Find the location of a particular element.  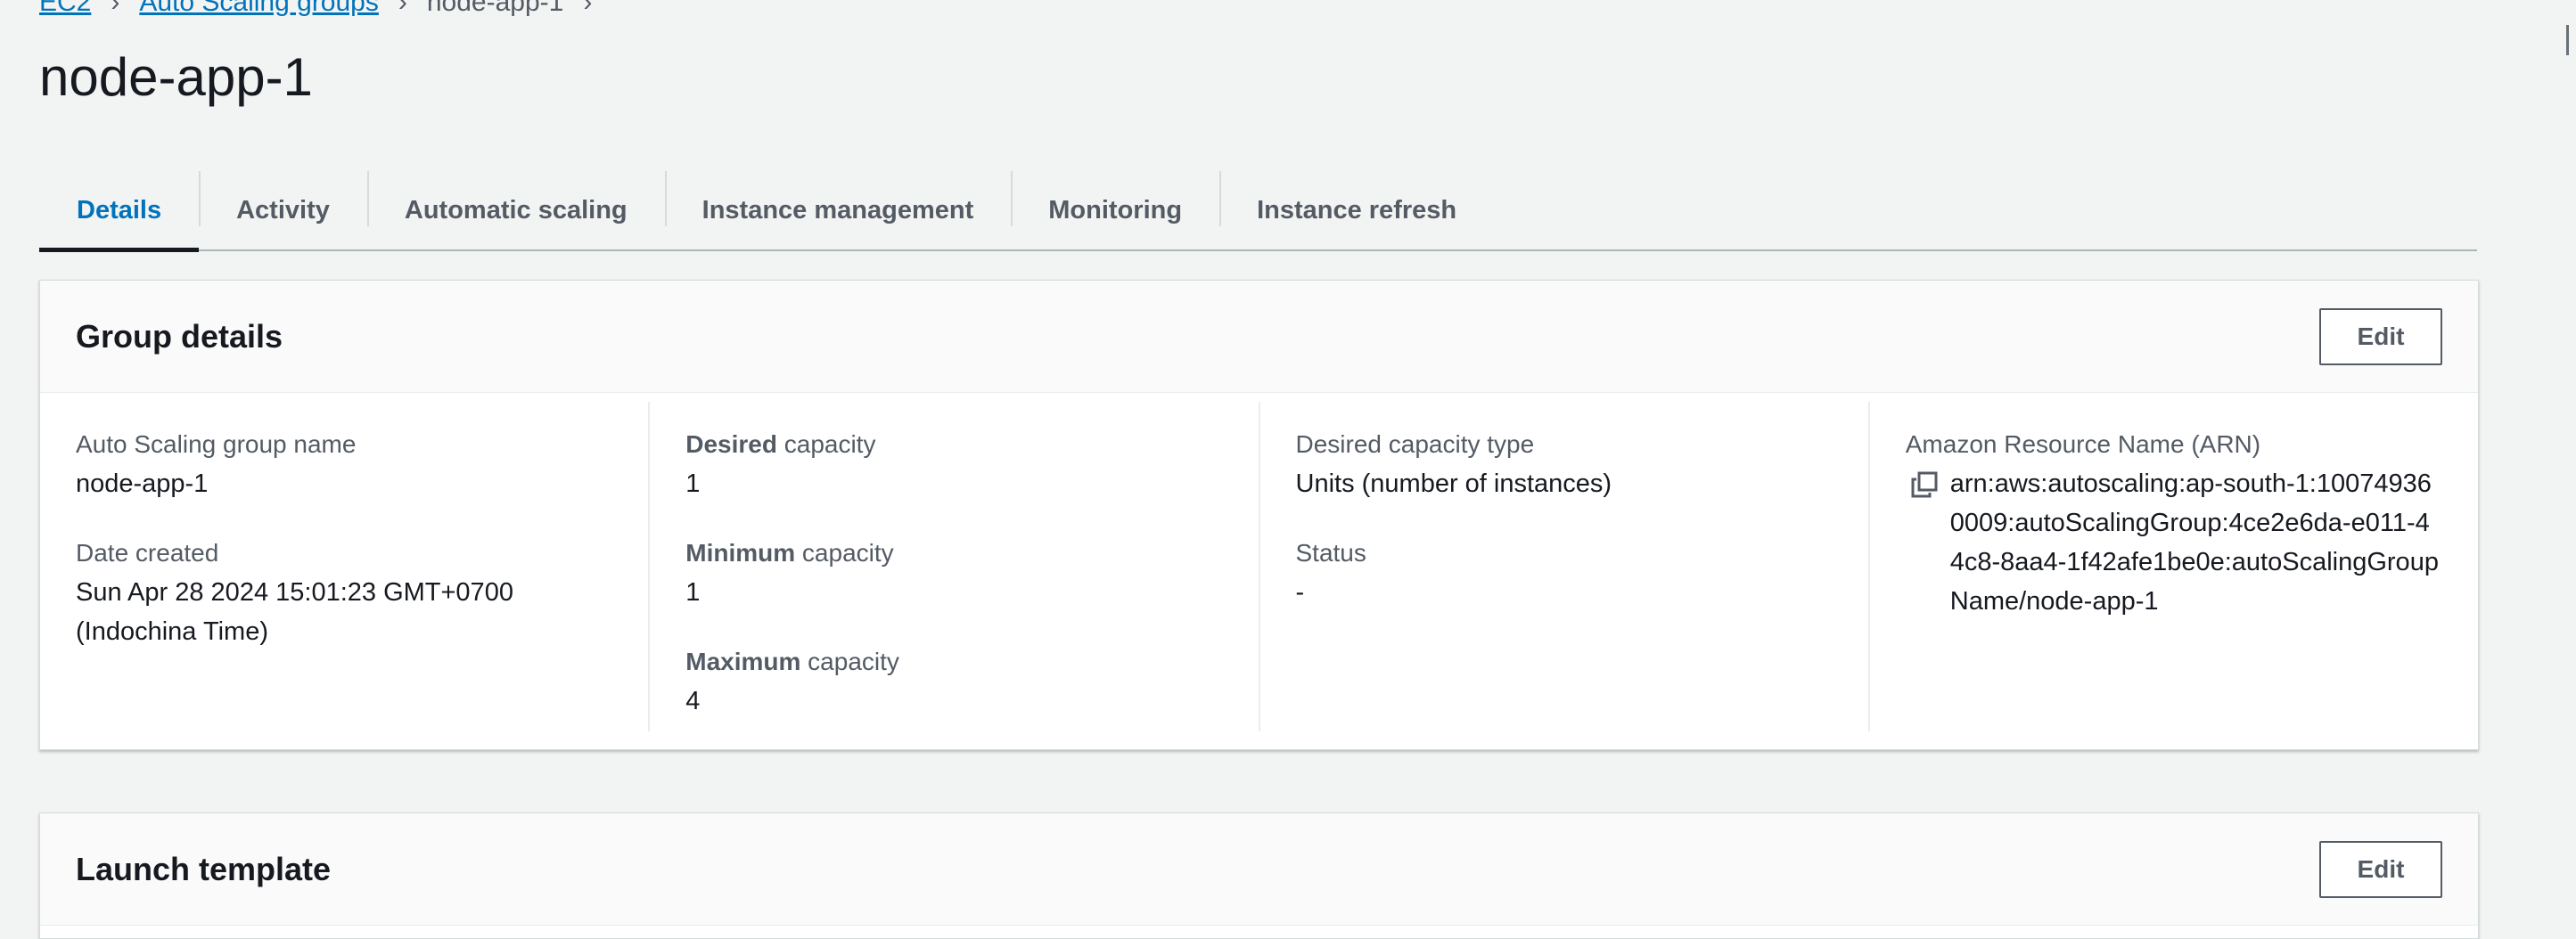

breadcrumb: EC2 › Auto Scaling groups › node-app-1 › is located at coordinates (316, 9).